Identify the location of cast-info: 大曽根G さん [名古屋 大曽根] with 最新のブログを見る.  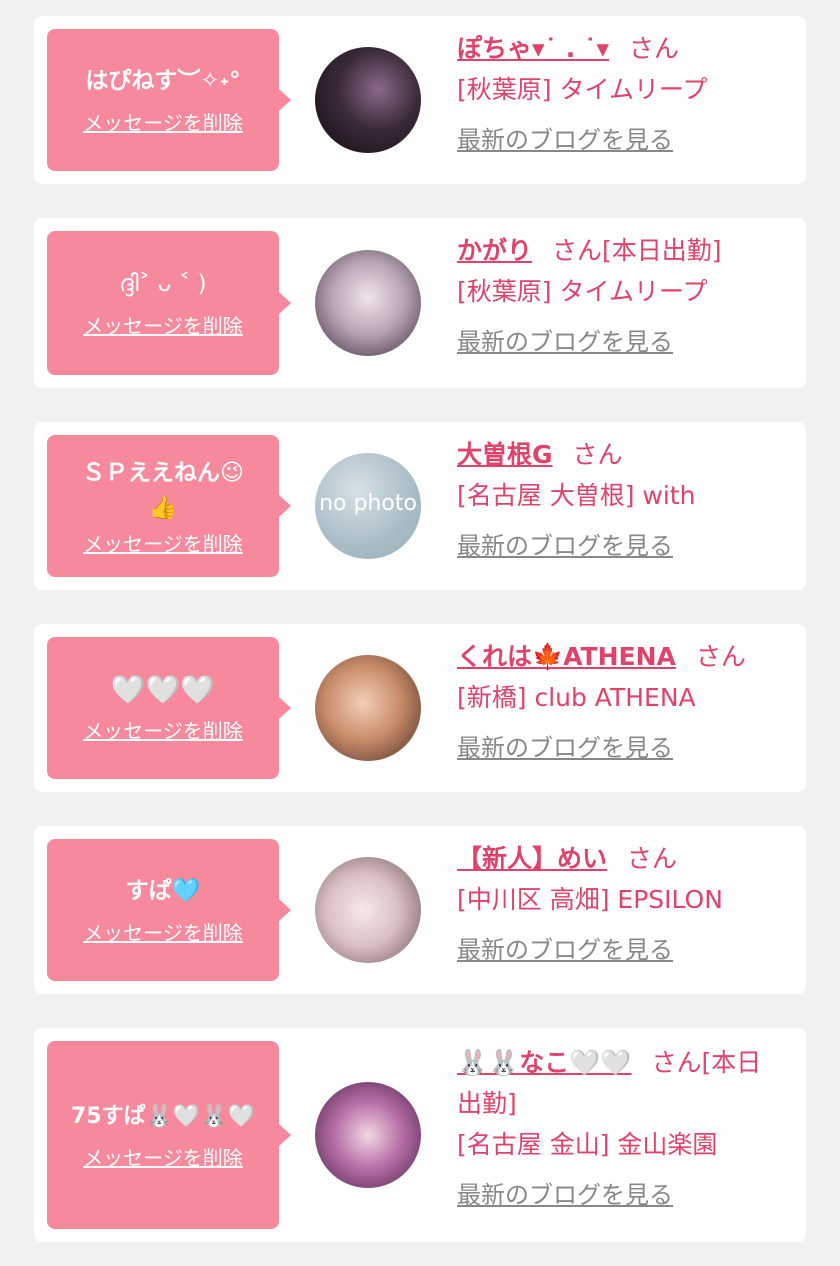
(617, 500).